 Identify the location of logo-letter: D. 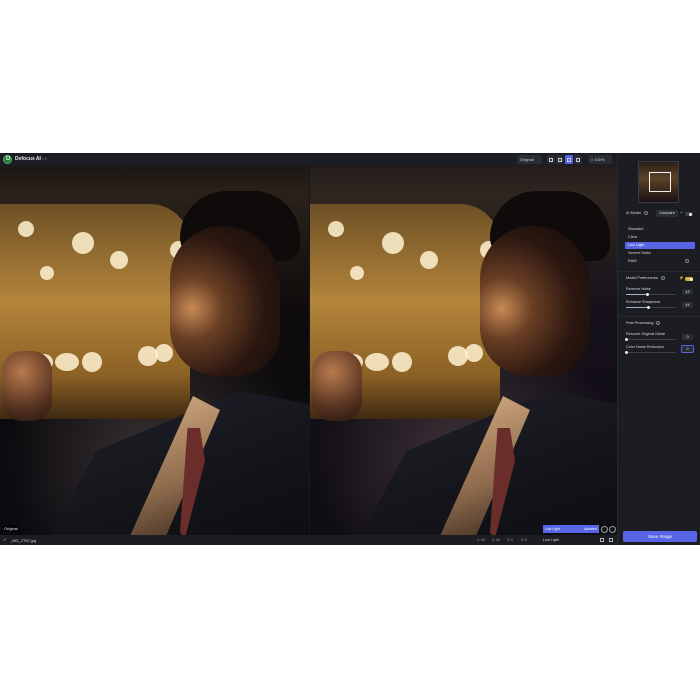
(8, 159).